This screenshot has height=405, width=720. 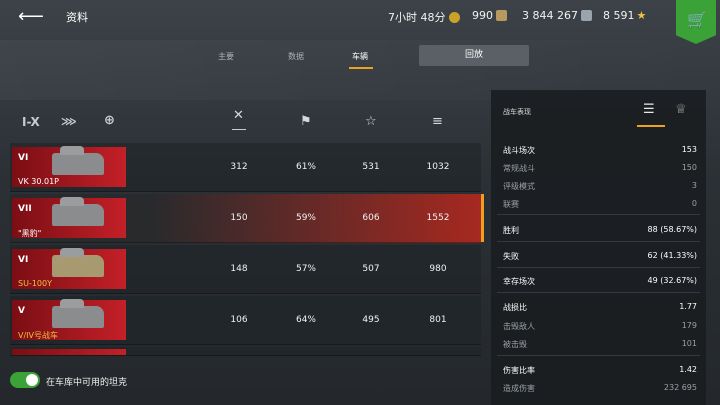 What do you see at coordinates (689, 343) in the screenshot?
I see `stat-value: 101` at bounding box center [689, 343].